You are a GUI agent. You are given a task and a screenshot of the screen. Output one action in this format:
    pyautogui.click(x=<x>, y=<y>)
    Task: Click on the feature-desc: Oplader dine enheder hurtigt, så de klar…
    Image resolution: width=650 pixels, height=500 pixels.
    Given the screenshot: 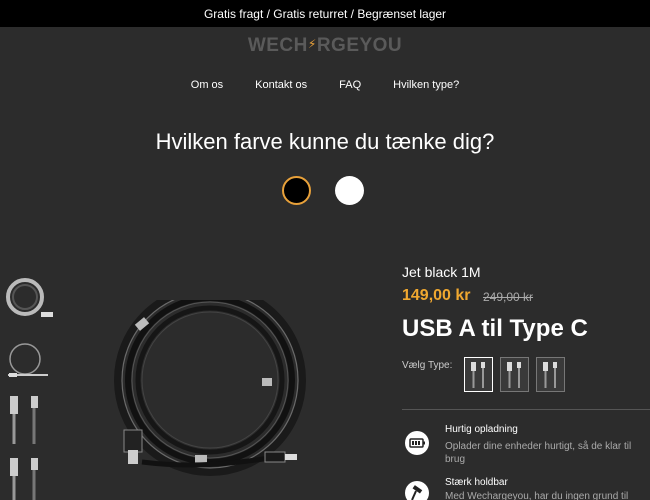 What is the action you would take?
    pyautogui.click(x=538, y=453)
    